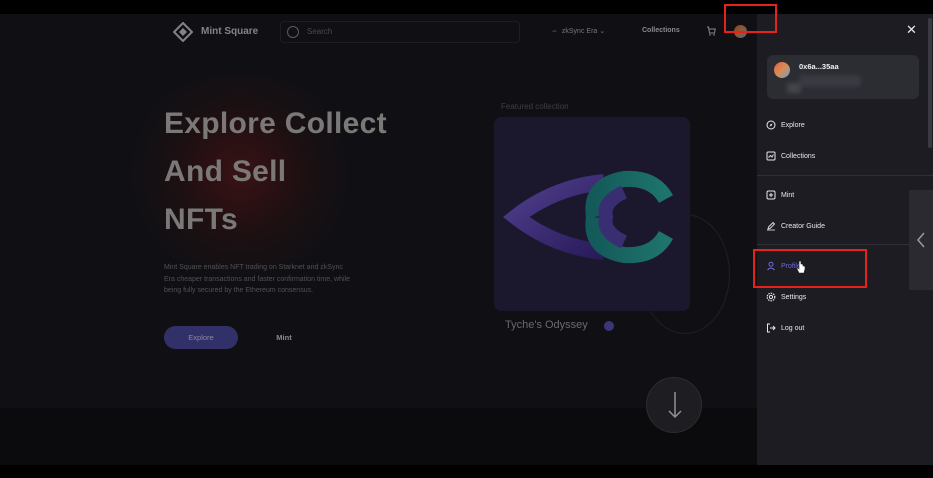 This screenshot has width=933, height=478. I want to click on blurred-balance, so click(830, 81).